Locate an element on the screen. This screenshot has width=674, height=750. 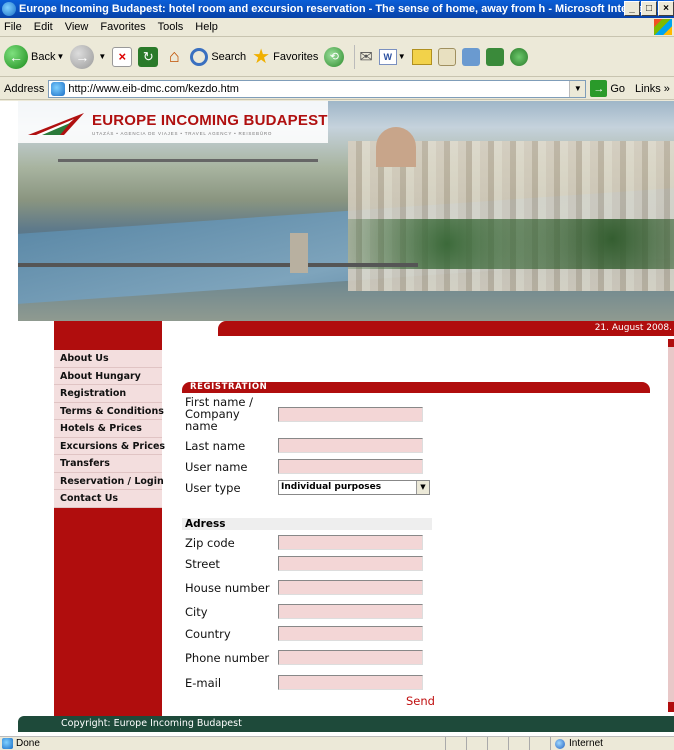
user-name-label: User name is located at coordinates (216, 467).